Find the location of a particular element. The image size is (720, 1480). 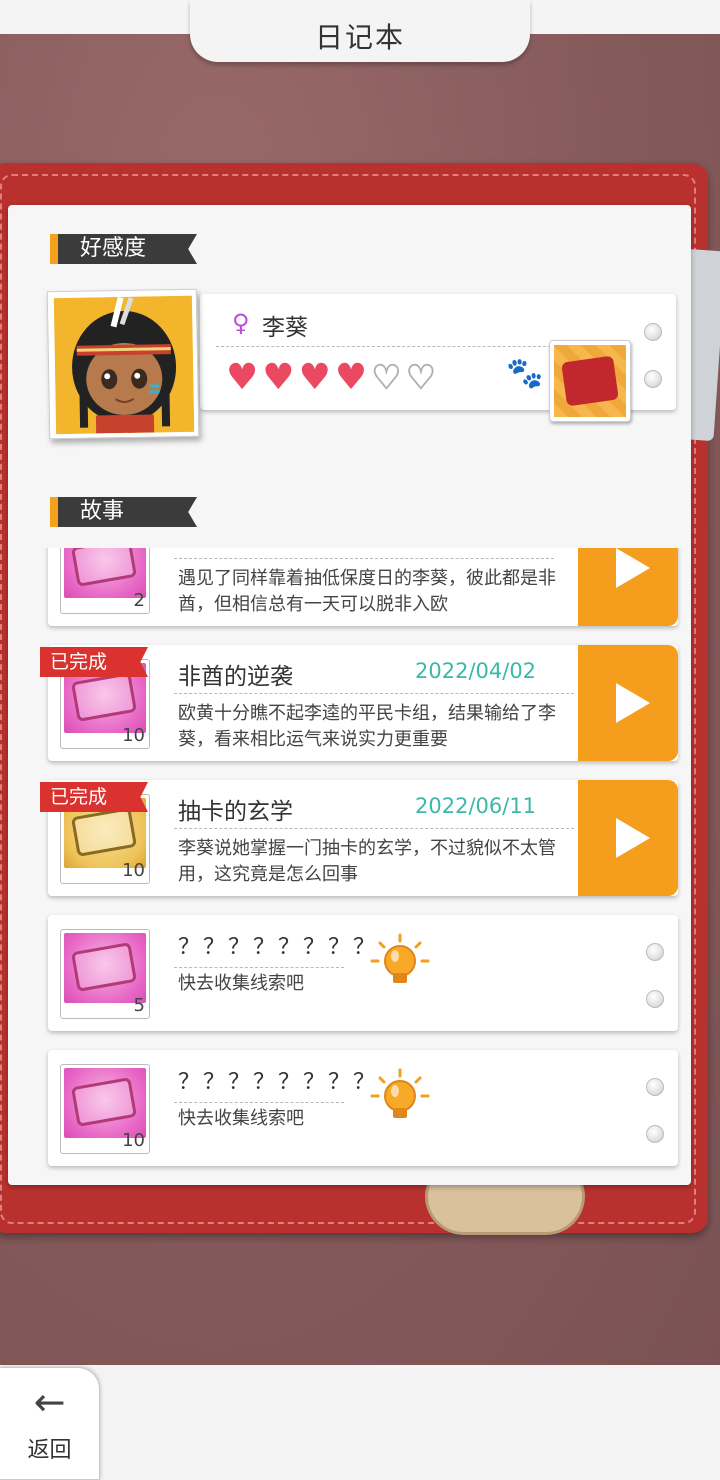

character-avatar-icon is located at coordinates (124, 365).